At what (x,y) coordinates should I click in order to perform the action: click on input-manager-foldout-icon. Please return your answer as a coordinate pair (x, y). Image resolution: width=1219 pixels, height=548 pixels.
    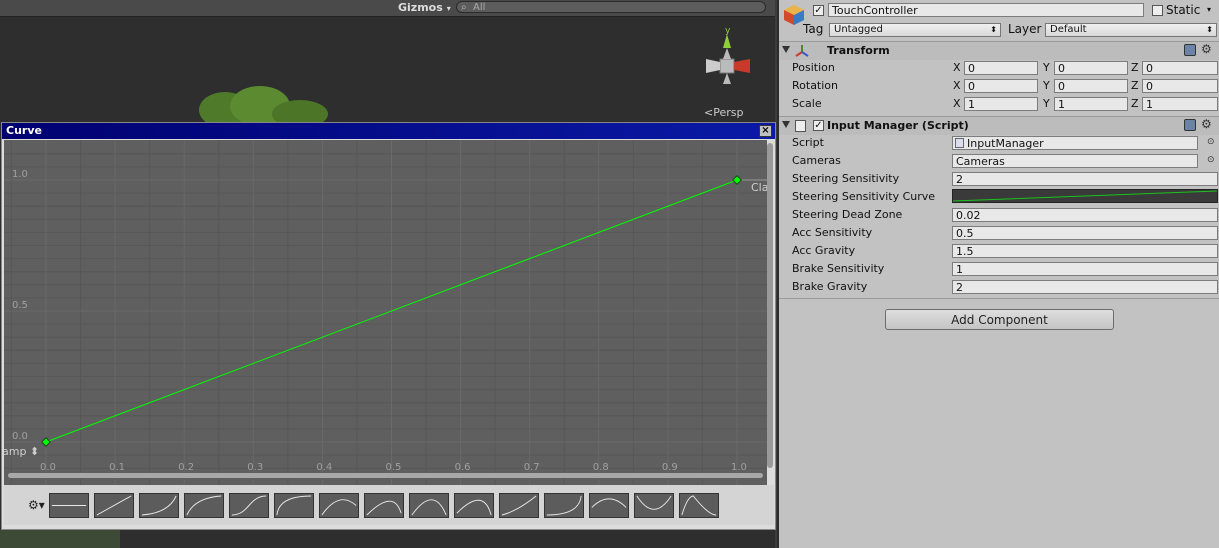
    Looking at the image, I should click on (786, 124).